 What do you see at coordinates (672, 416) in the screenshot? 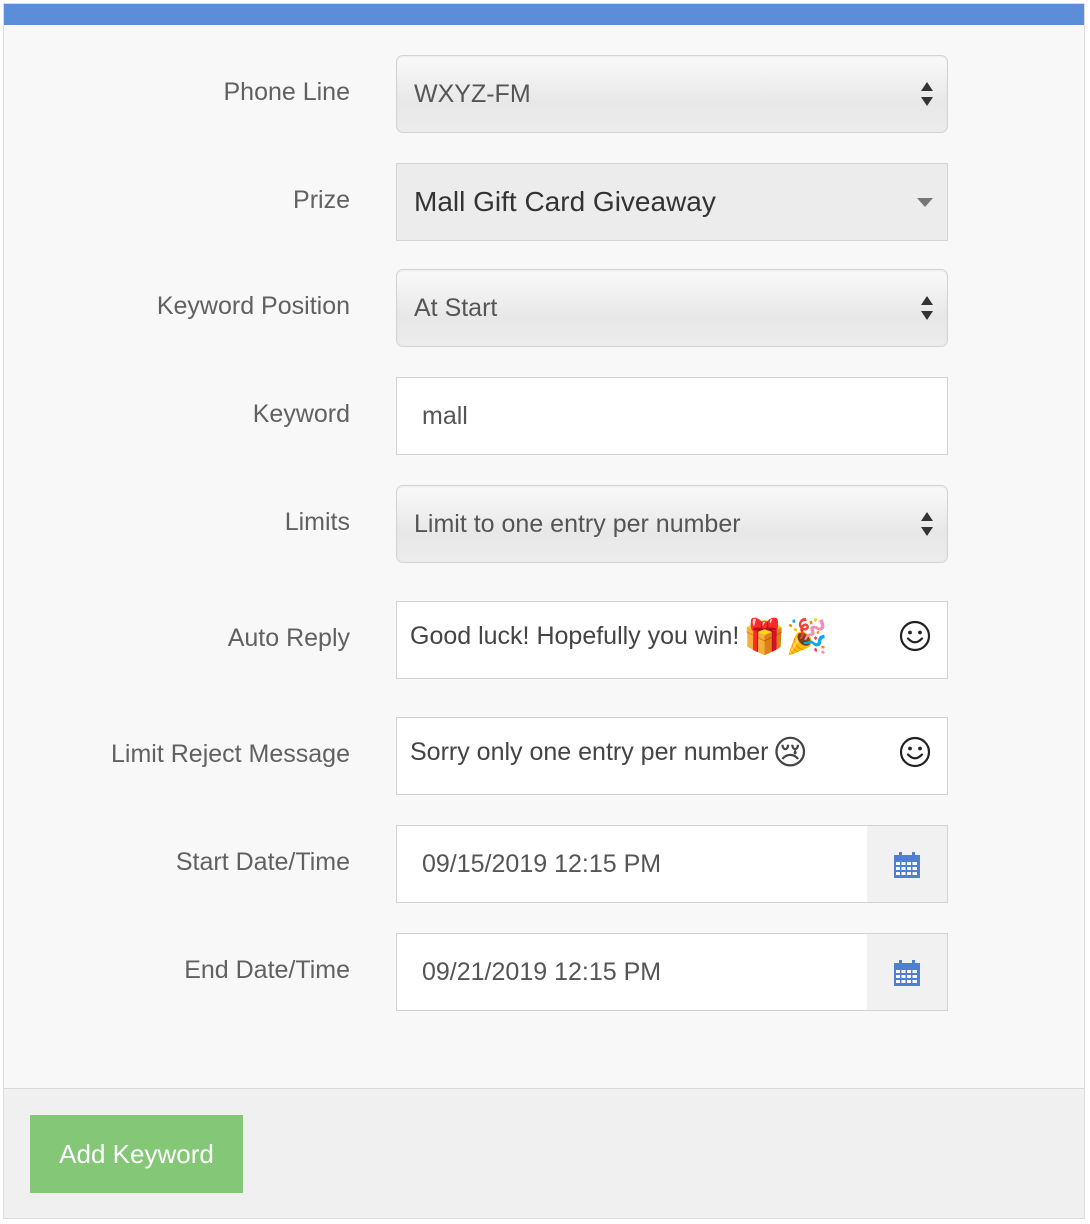
I see `keyword-input: mall` at bounding box center [672, 416].